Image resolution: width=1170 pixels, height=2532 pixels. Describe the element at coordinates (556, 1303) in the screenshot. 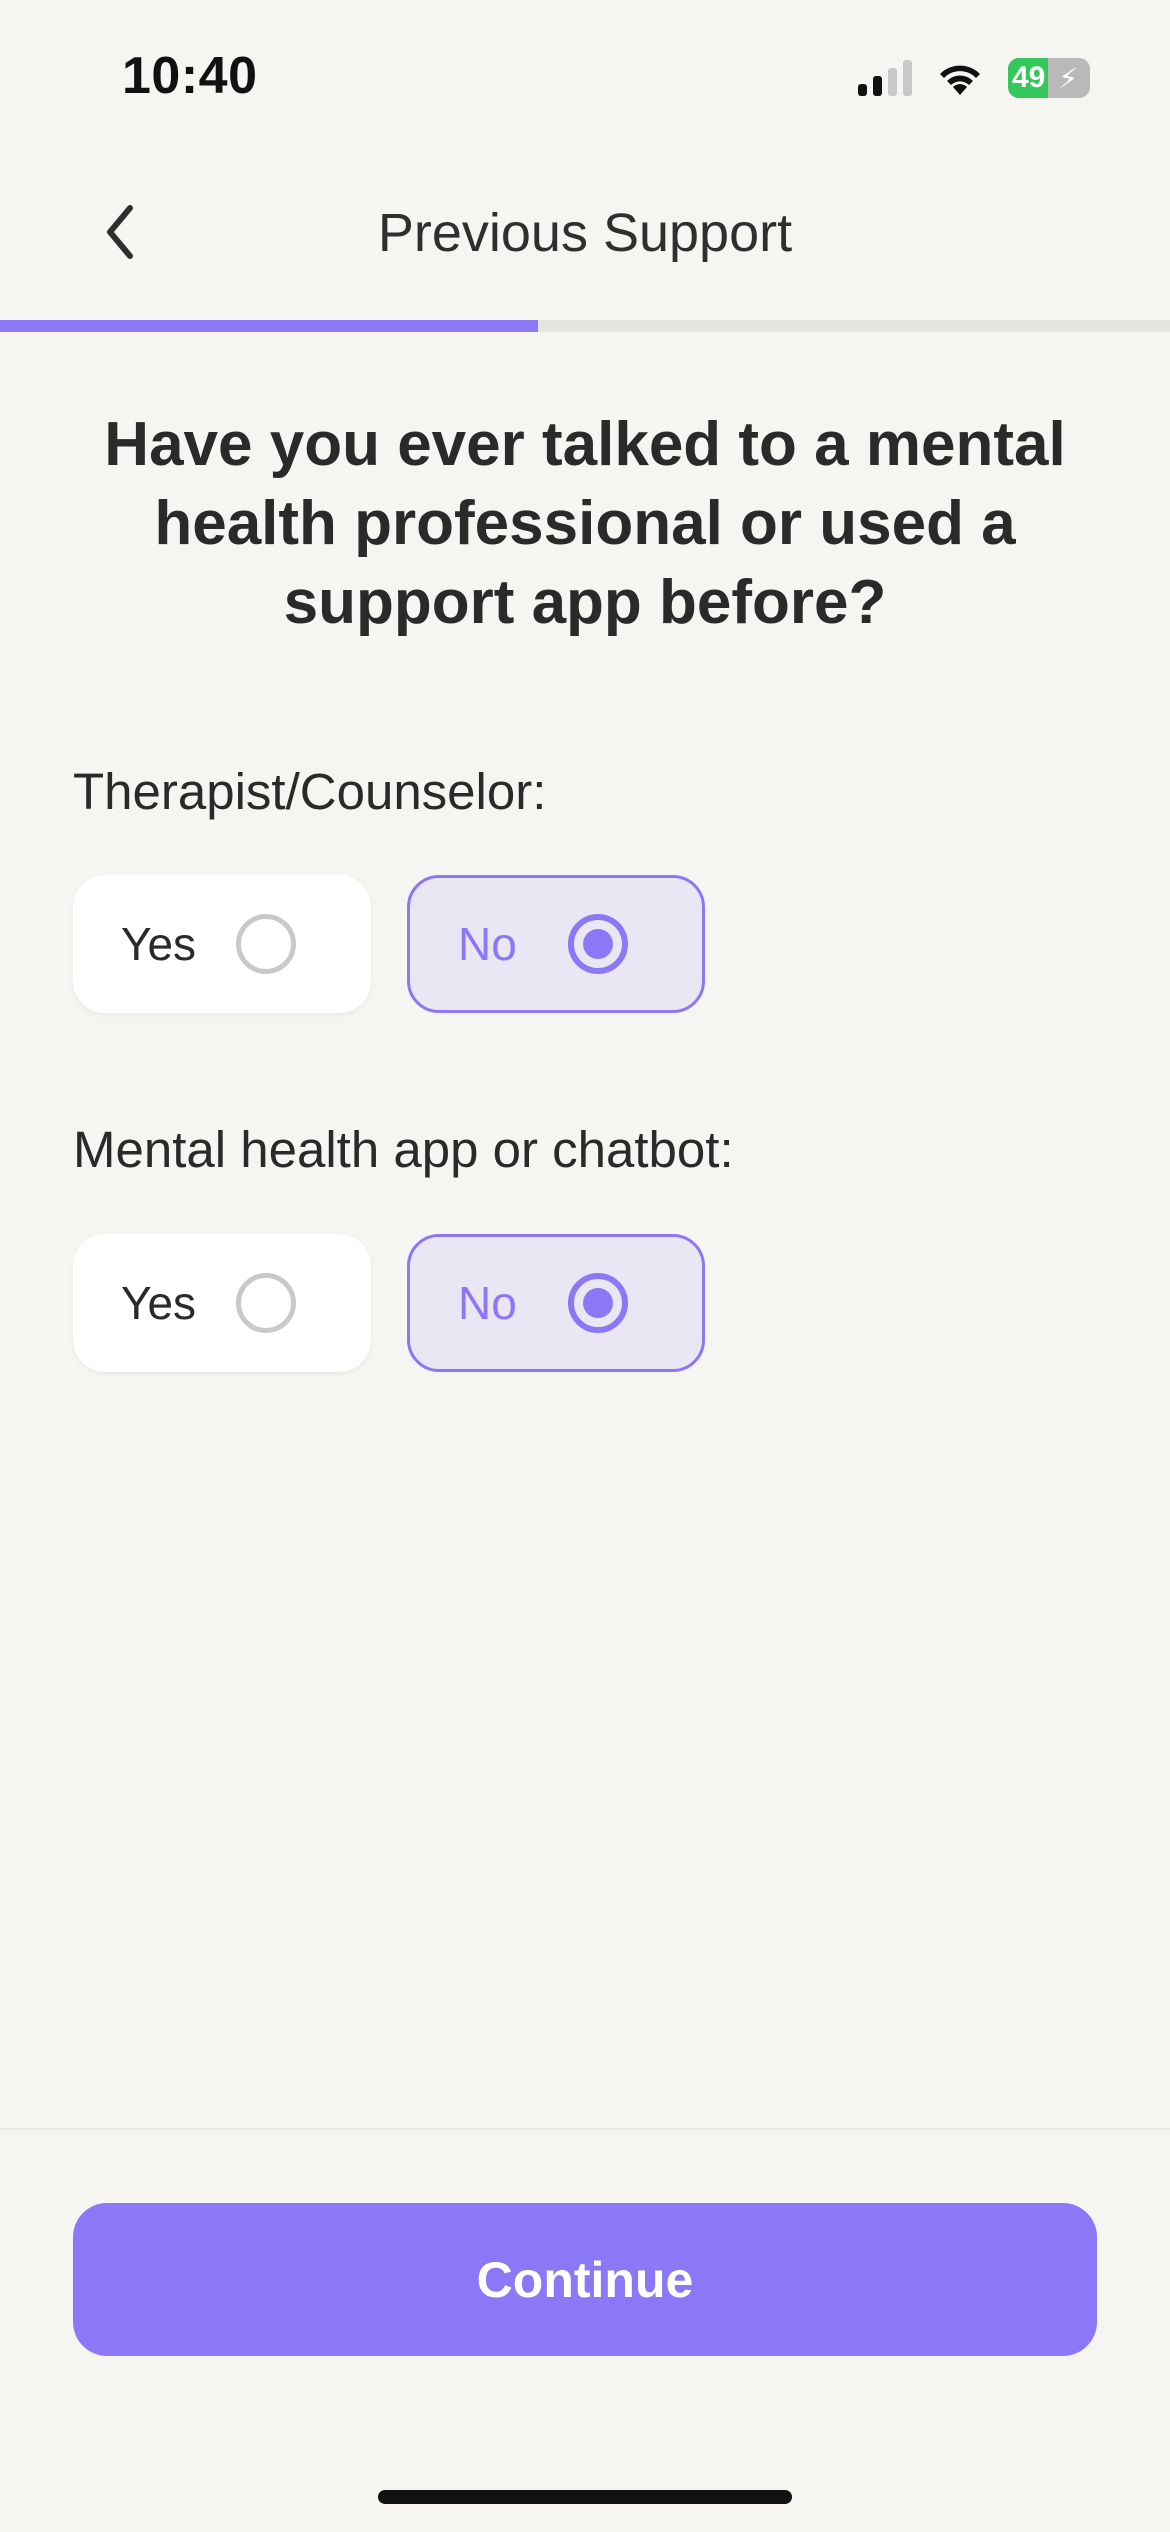

I see `app-no-option: No` at that location.